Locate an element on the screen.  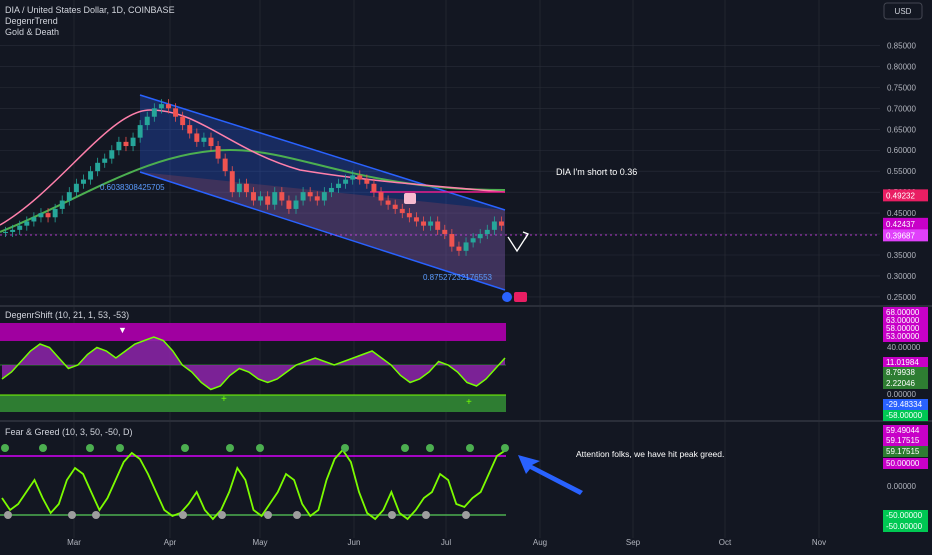
currency-button-label: USD is located at coordinates (903, 11).